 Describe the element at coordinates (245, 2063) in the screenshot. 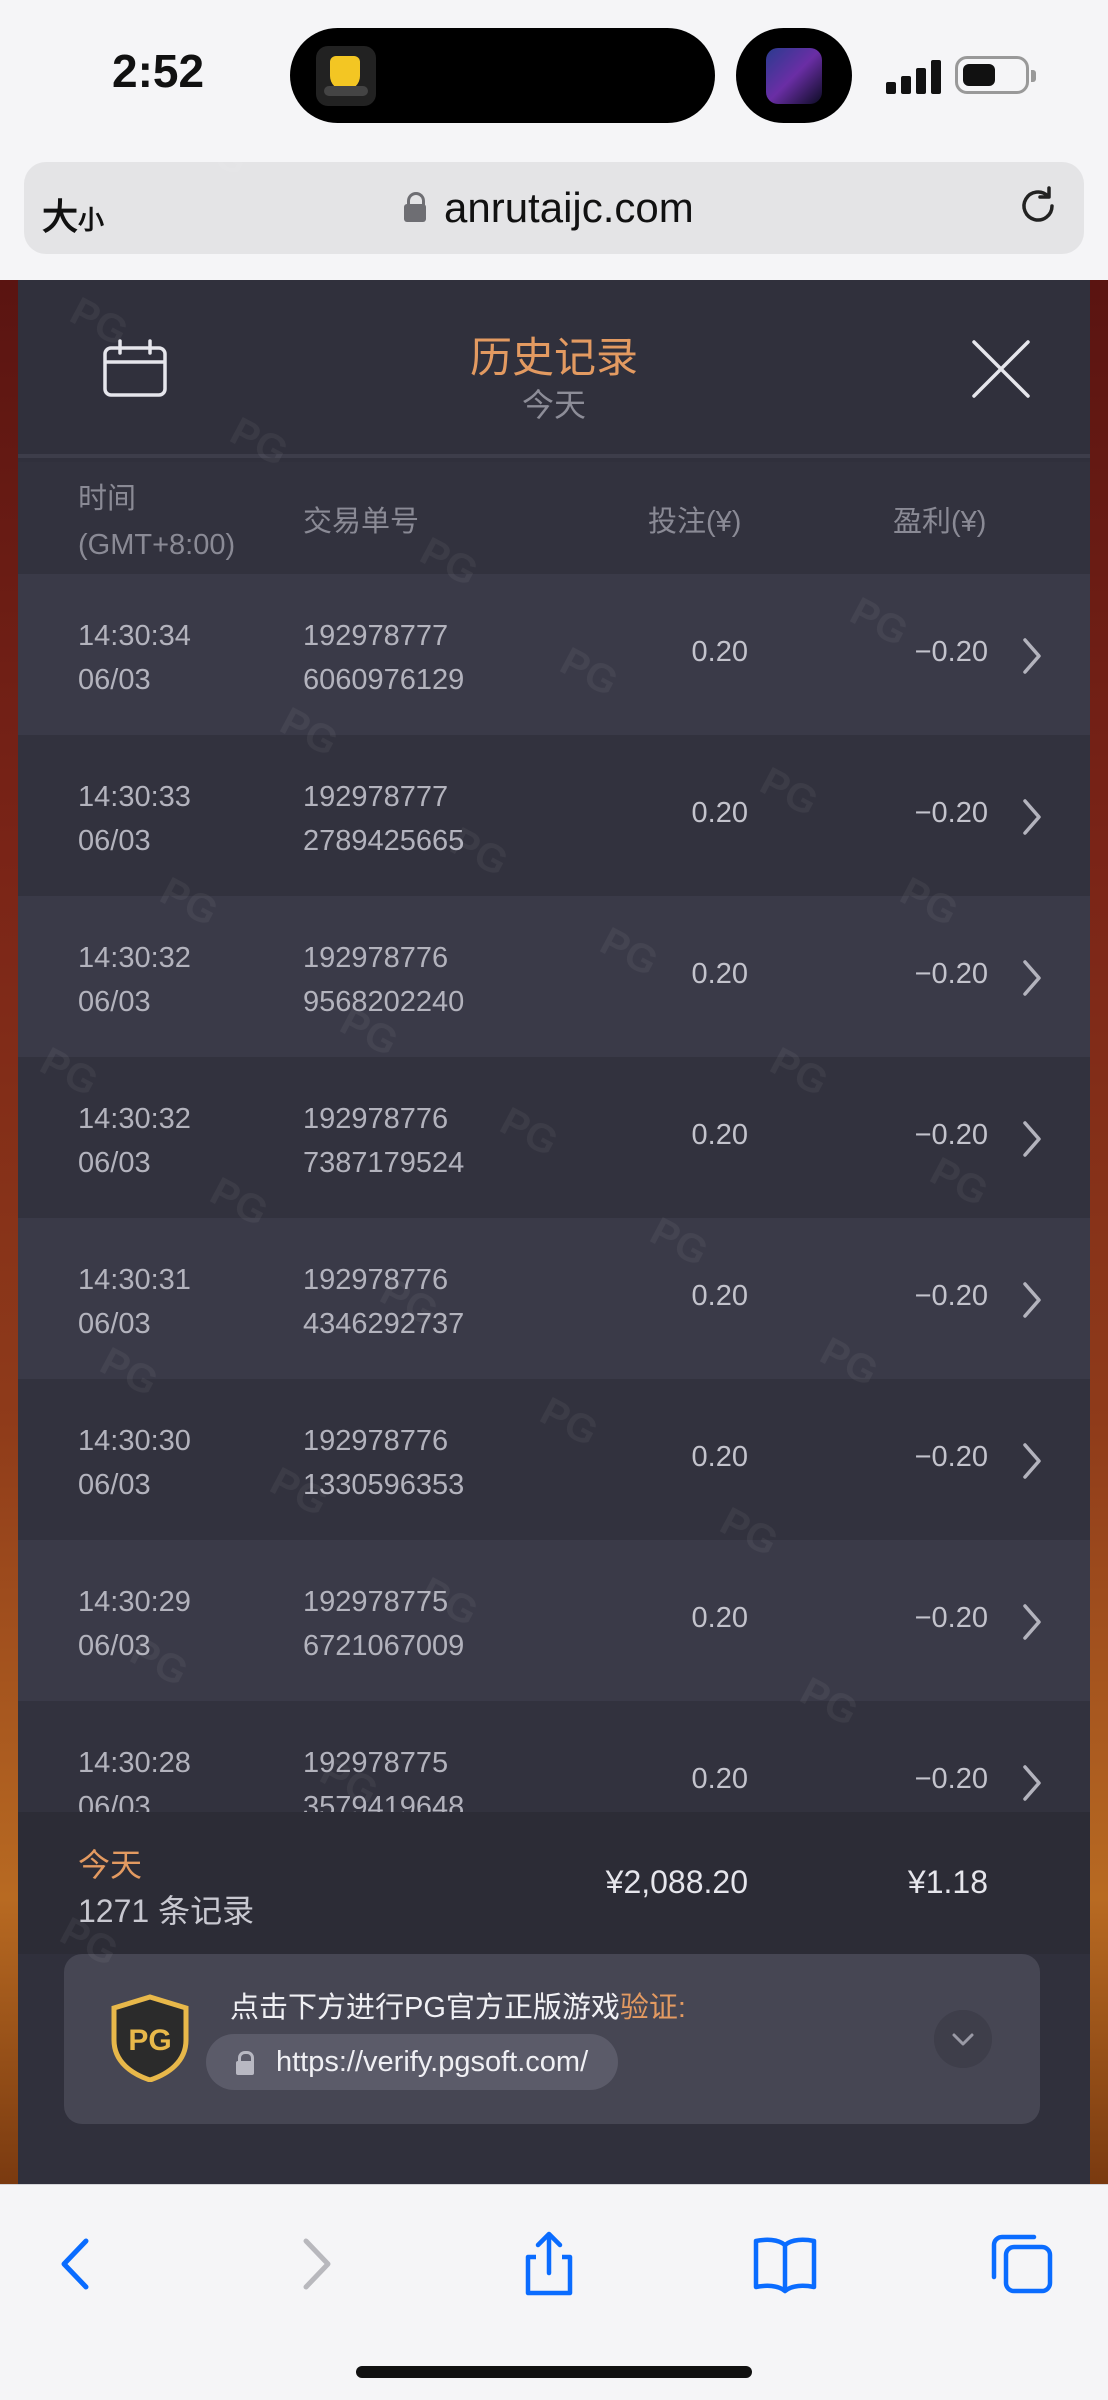

I see `lock-icon` at that location.